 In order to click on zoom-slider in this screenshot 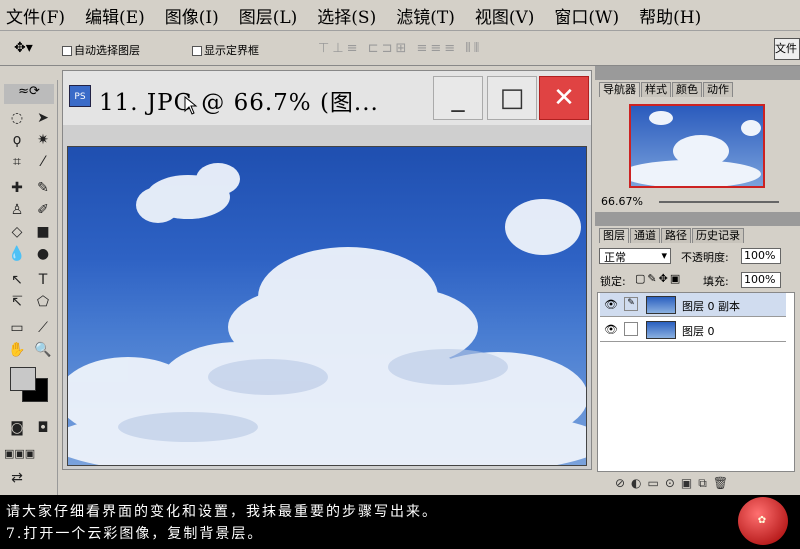, I will do `click(719, 202)`.